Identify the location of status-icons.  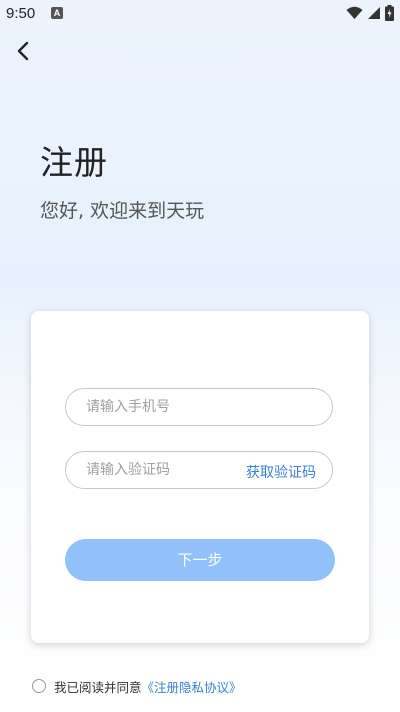
(370, 13).